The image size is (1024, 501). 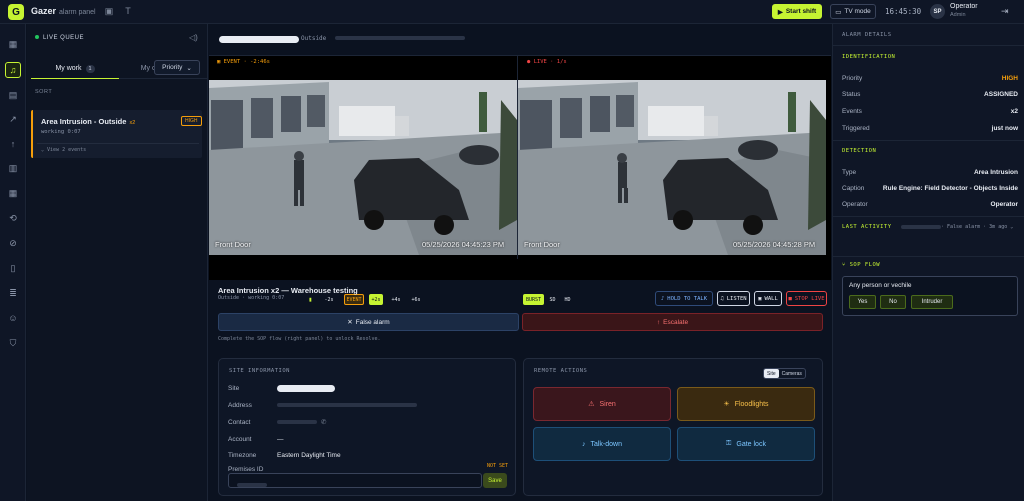 What do you see at coordinates (672, 167) in the screenshot?
I see `live-feed: Front Door 05/25/2026 04:45:28 PM` at bounding box center [672, 167].